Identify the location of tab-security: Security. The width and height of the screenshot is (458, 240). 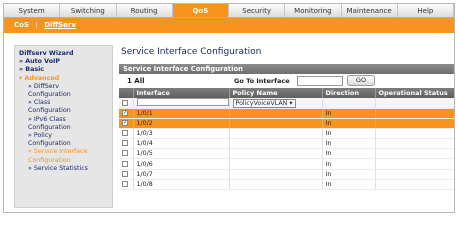
(257, 10).